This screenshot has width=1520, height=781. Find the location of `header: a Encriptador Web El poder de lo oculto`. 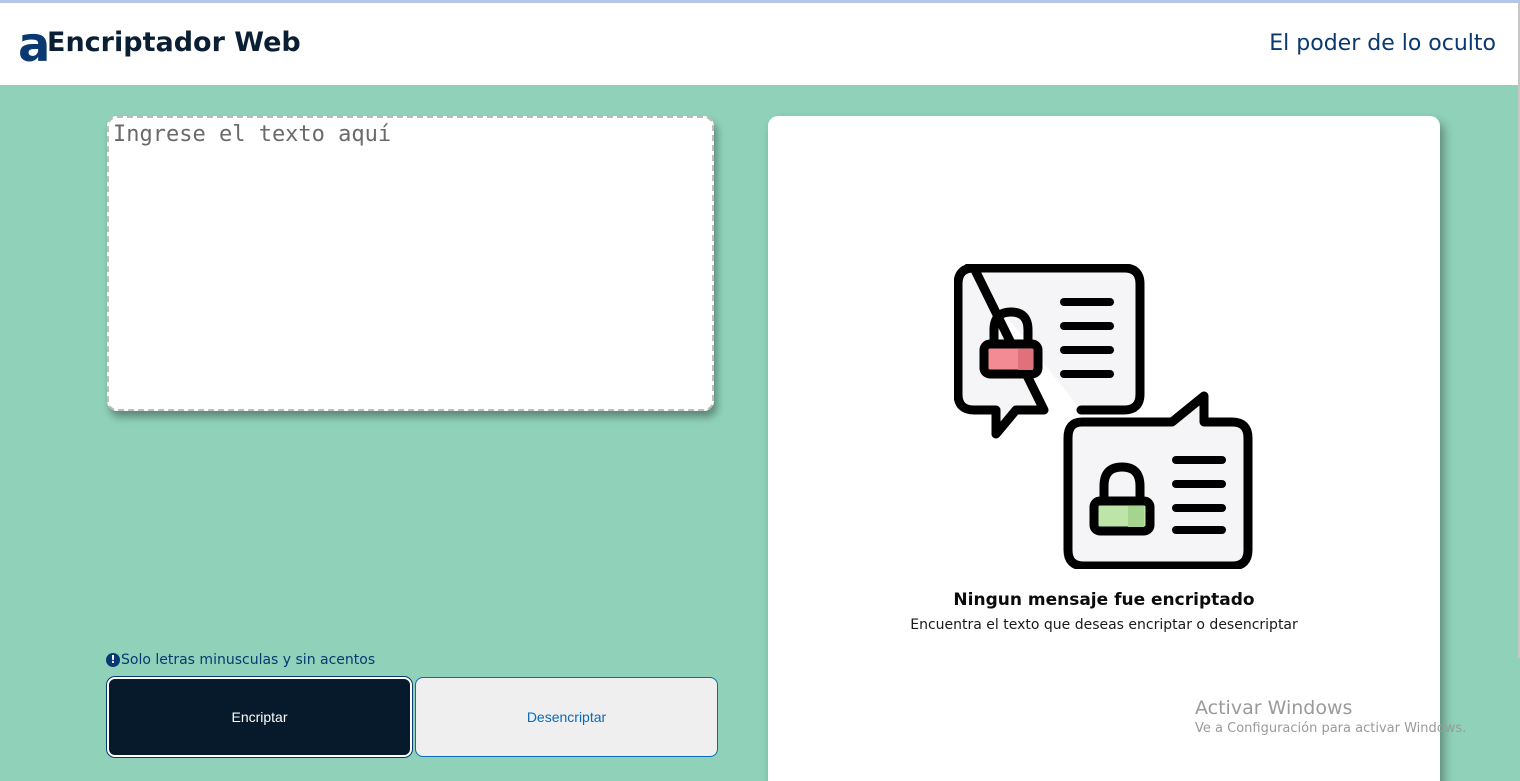

header: a Encriptador Web El poder de lo oculto is located at coordinates (760, 44).